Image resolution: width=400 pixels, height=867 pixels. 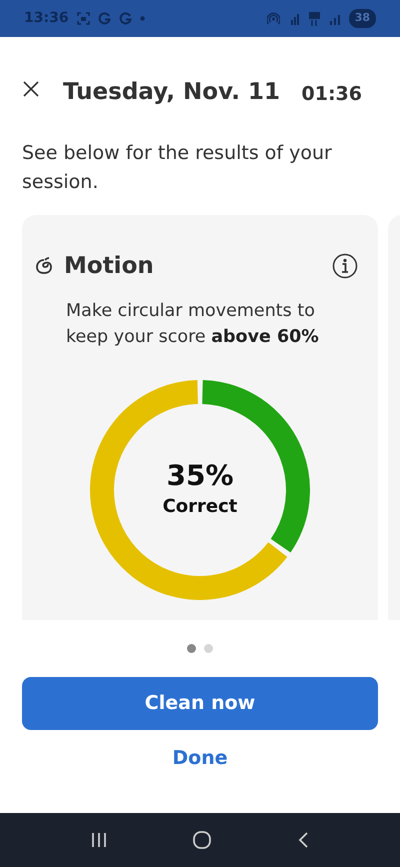 I want to click on home-icon, so click(x=202, y=840).